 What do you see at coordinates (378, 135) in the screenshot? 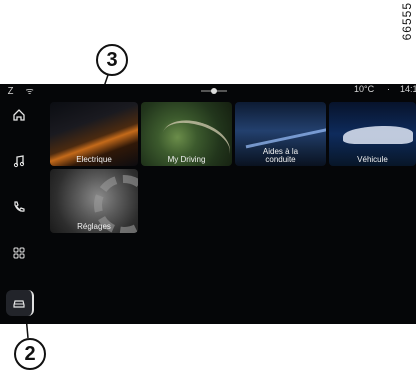
I see `car-illustration` at bounding box center [378, 135].